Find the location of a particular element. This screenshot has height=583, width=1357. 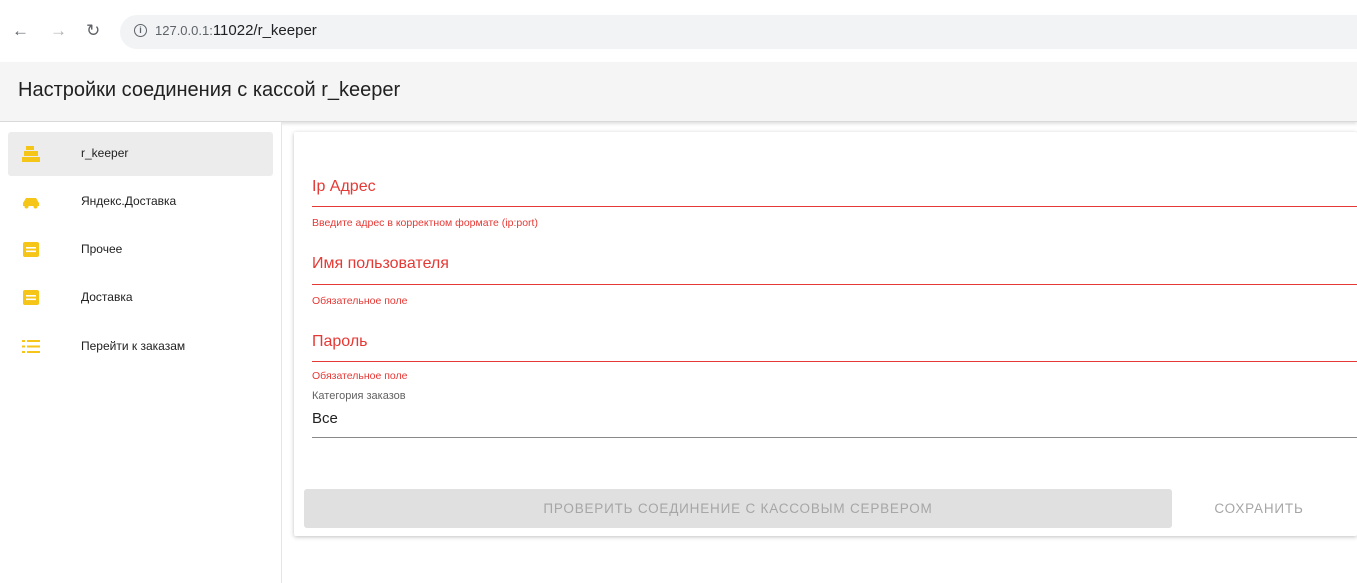

app-header: Настройки соединения с кассой r_keeper is located at coordinates (678, 92).